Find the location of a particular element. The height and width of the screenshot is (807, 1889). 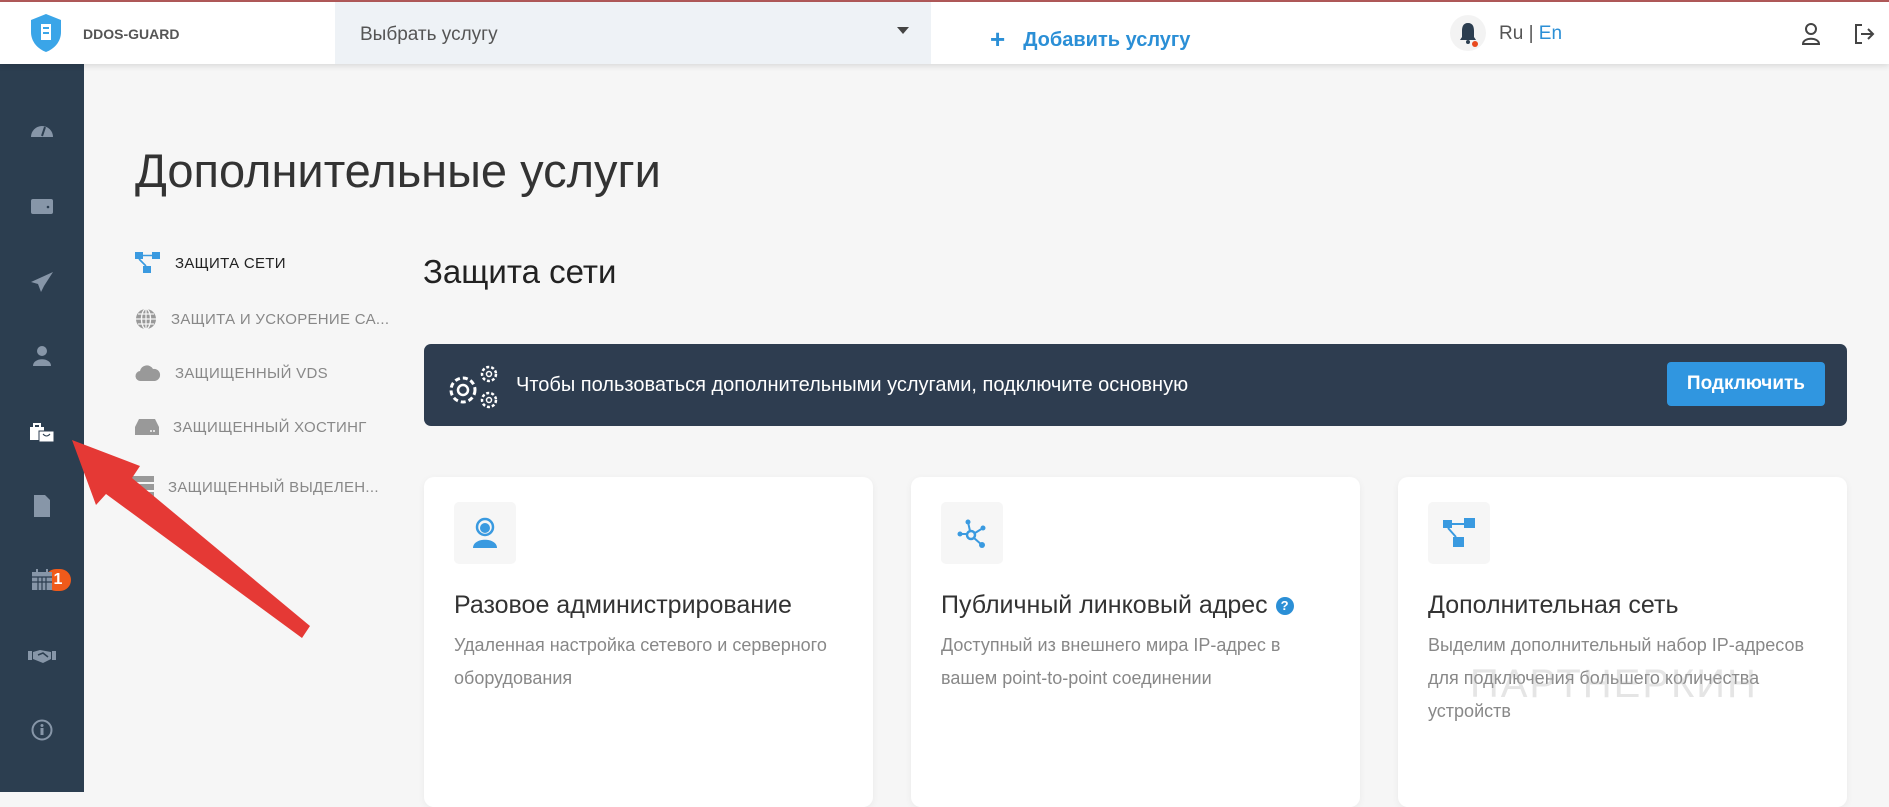

submenu-item-vds: Защищенный VDS is located at coordinates (231, 373).